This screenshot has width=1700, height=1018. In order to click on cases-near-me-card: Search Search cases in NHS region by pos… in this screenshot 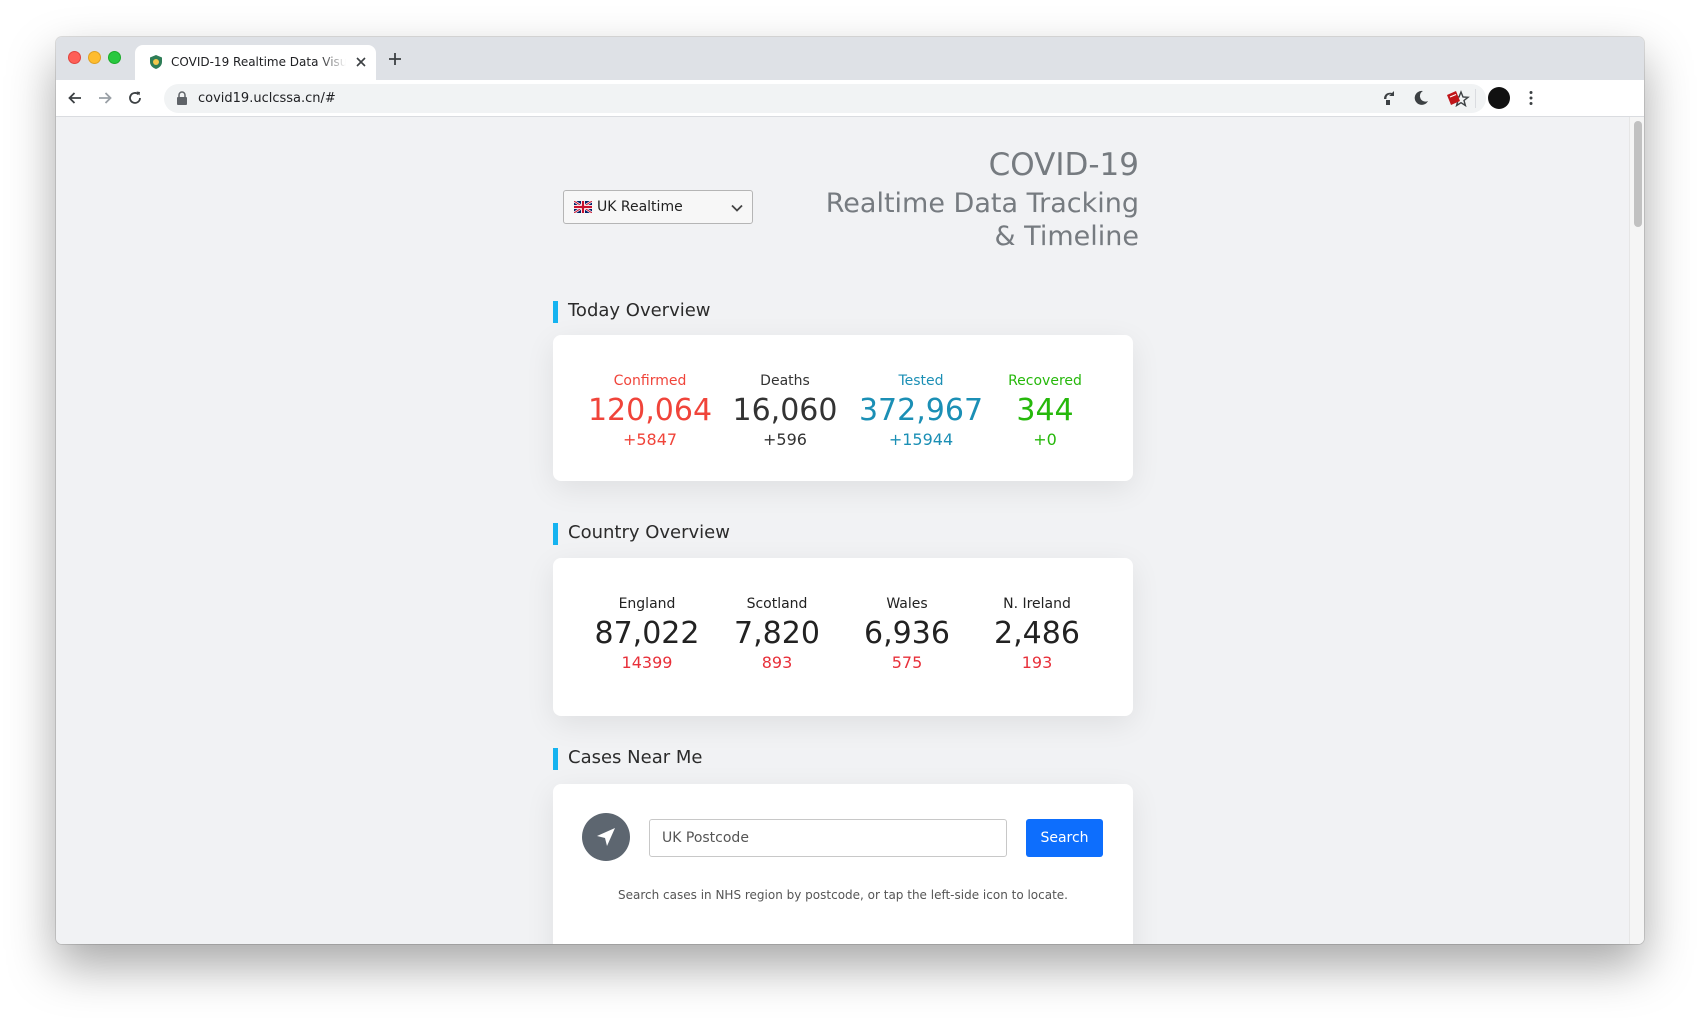, I will do `click(843, 864)`.